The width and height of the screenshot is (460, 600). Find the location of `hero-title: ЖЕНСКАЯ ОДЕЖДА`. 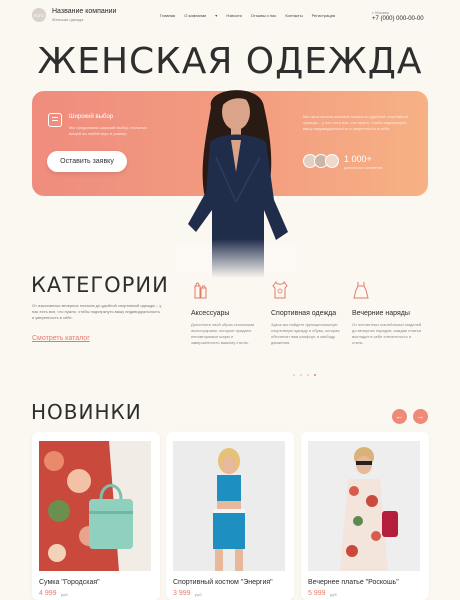

hero-title: ЖЕНСКАЯ ОДЕЖДА is located at coordinates (230, 61).